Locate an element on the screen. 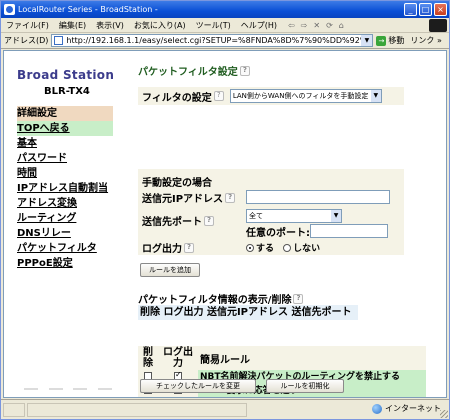 The height and width of the screenshot is (420, 450). maximize-button: □ is located at coordinates (425, 9).